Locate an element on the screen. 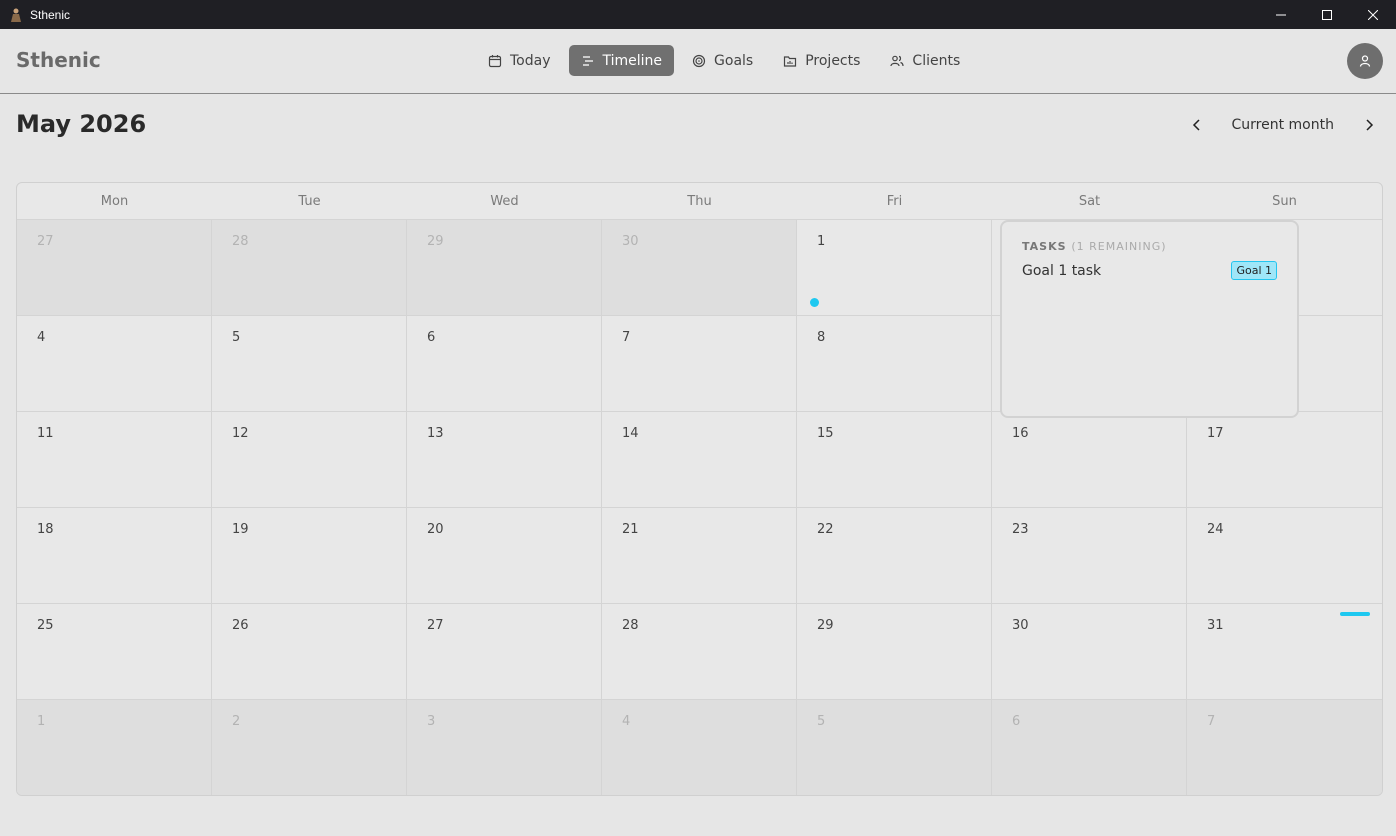  day-cell: 31 is located at coordinates (1284, 652).